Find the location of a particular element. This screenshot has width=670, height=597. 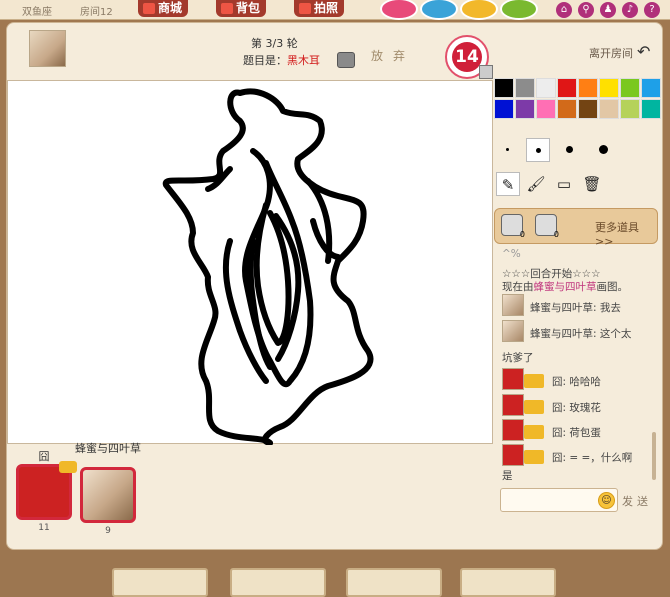

countdown-timer: 14 is located at coordinates (469, 57).